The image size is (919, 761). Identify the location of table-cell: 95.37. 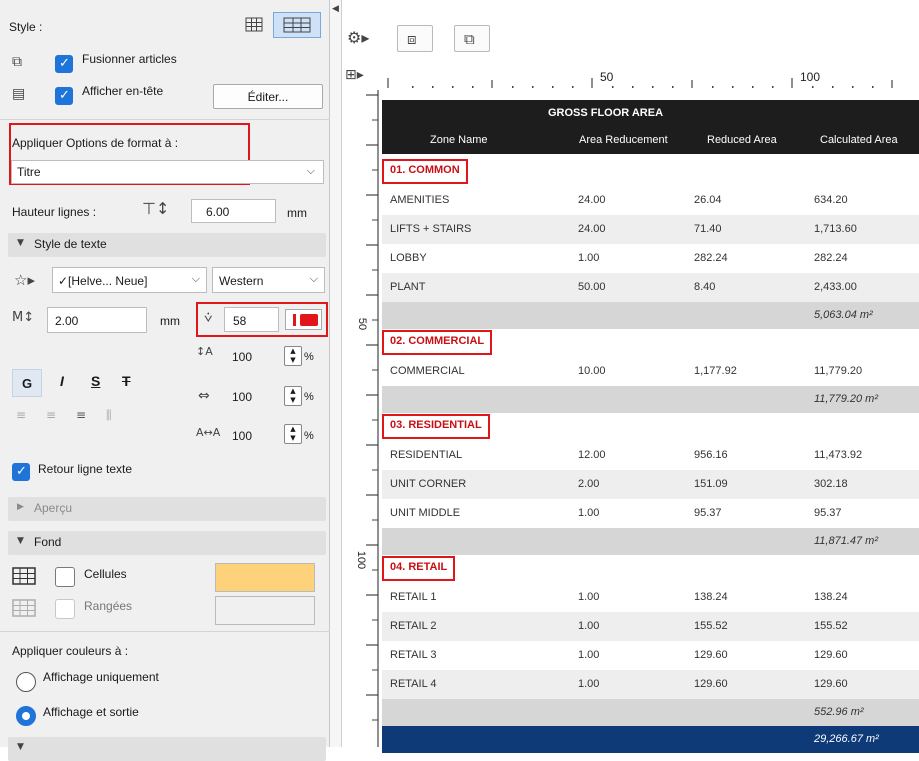
(828, 513).